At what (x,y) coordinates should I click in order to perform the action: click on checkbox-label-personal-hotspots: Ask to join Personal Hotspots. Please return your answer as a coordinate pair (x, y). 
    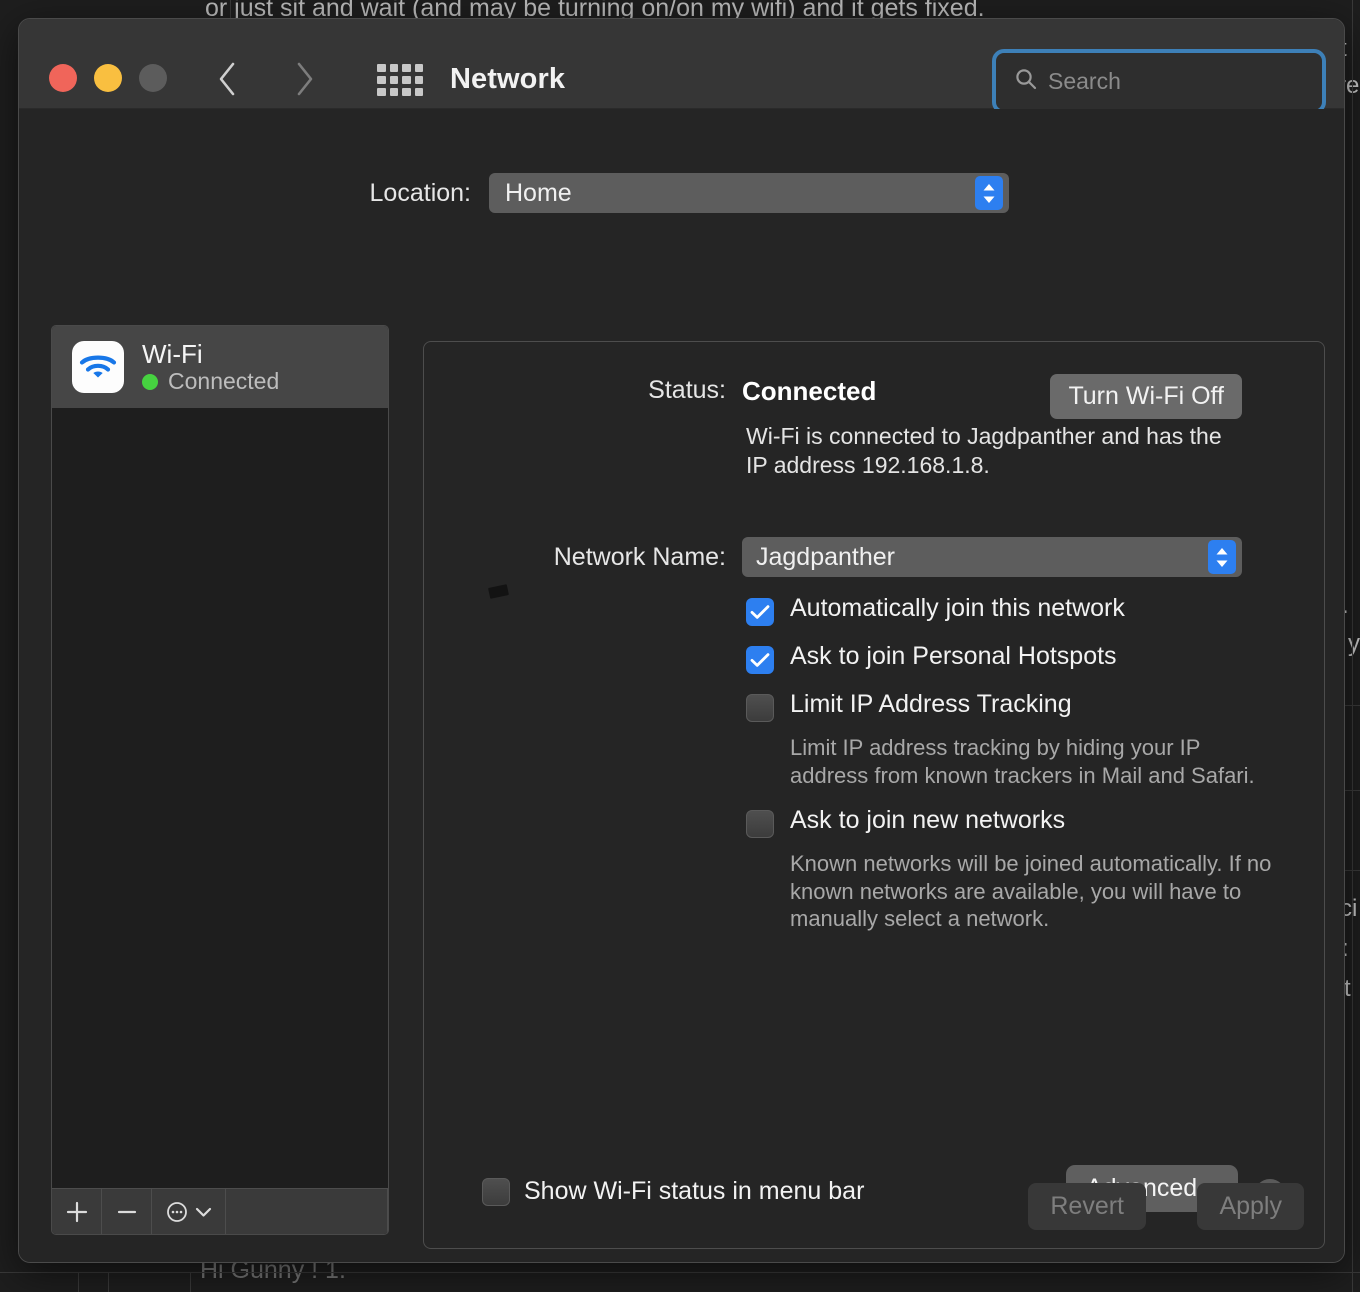
    Looking at the image, I should click on (953, 656).